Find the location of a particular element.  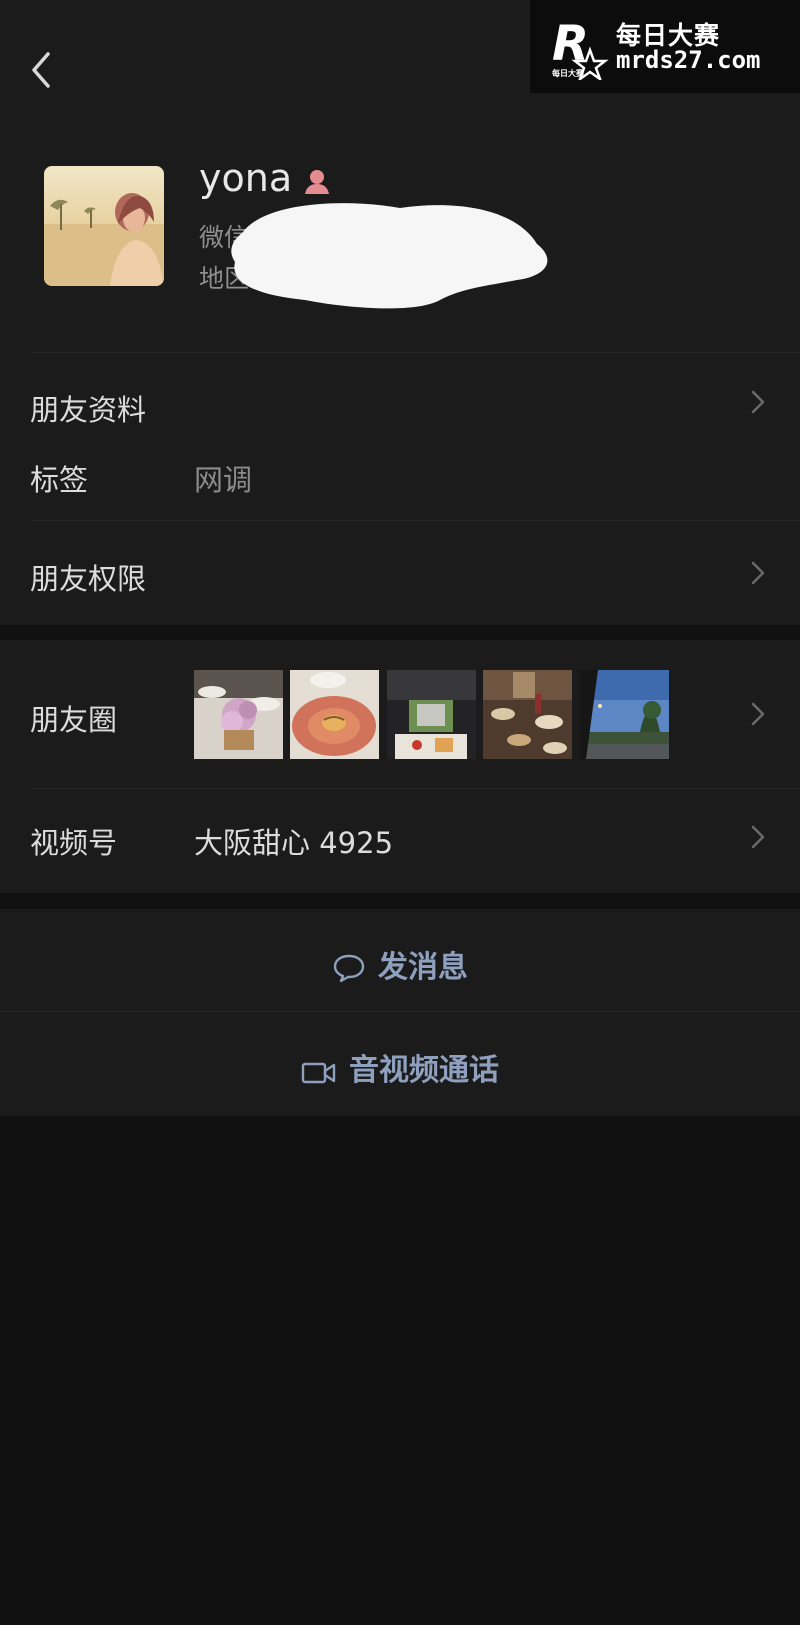

channels-label: 视频号 is located at coordinates (74, 843).